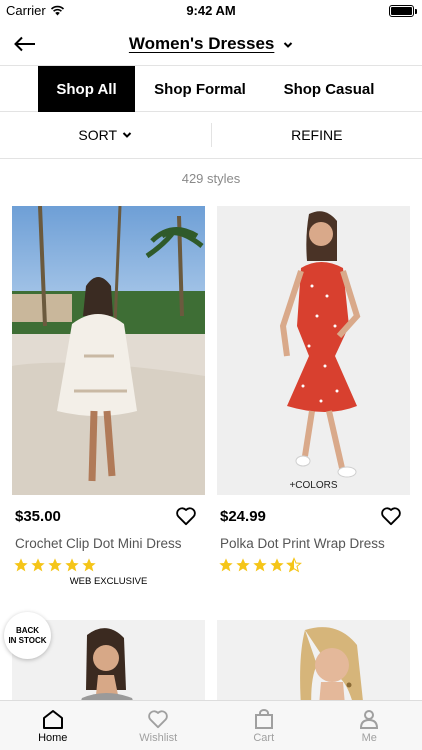 The height and width of the screenshot is (750, 422). Describe the element at coordinates (27, 630) in the screenshot. I see `badge-line-1: BACK` at that location.